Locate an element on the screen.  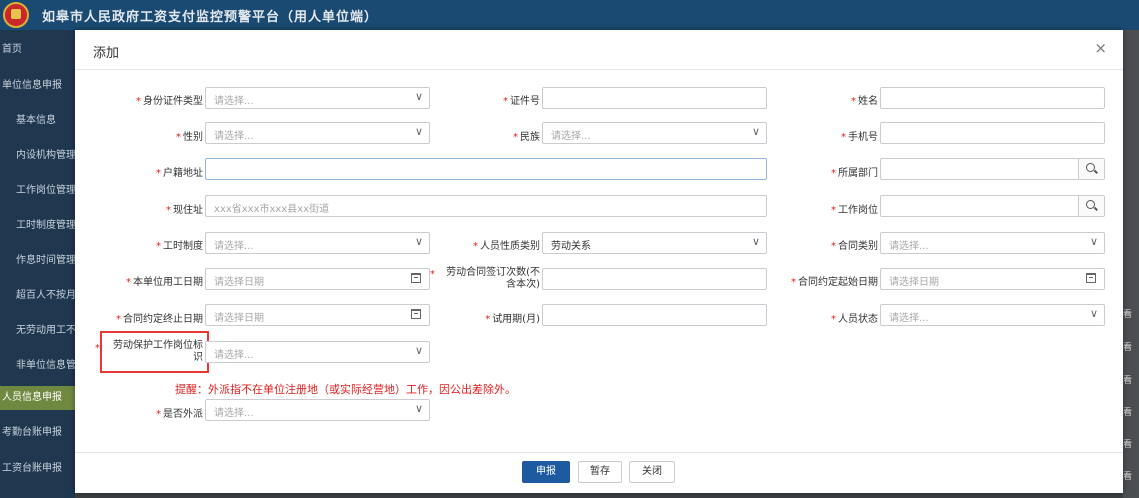
sidebar-item-no-labor: 无劳动用工不 is located at coordinates (37, 331).